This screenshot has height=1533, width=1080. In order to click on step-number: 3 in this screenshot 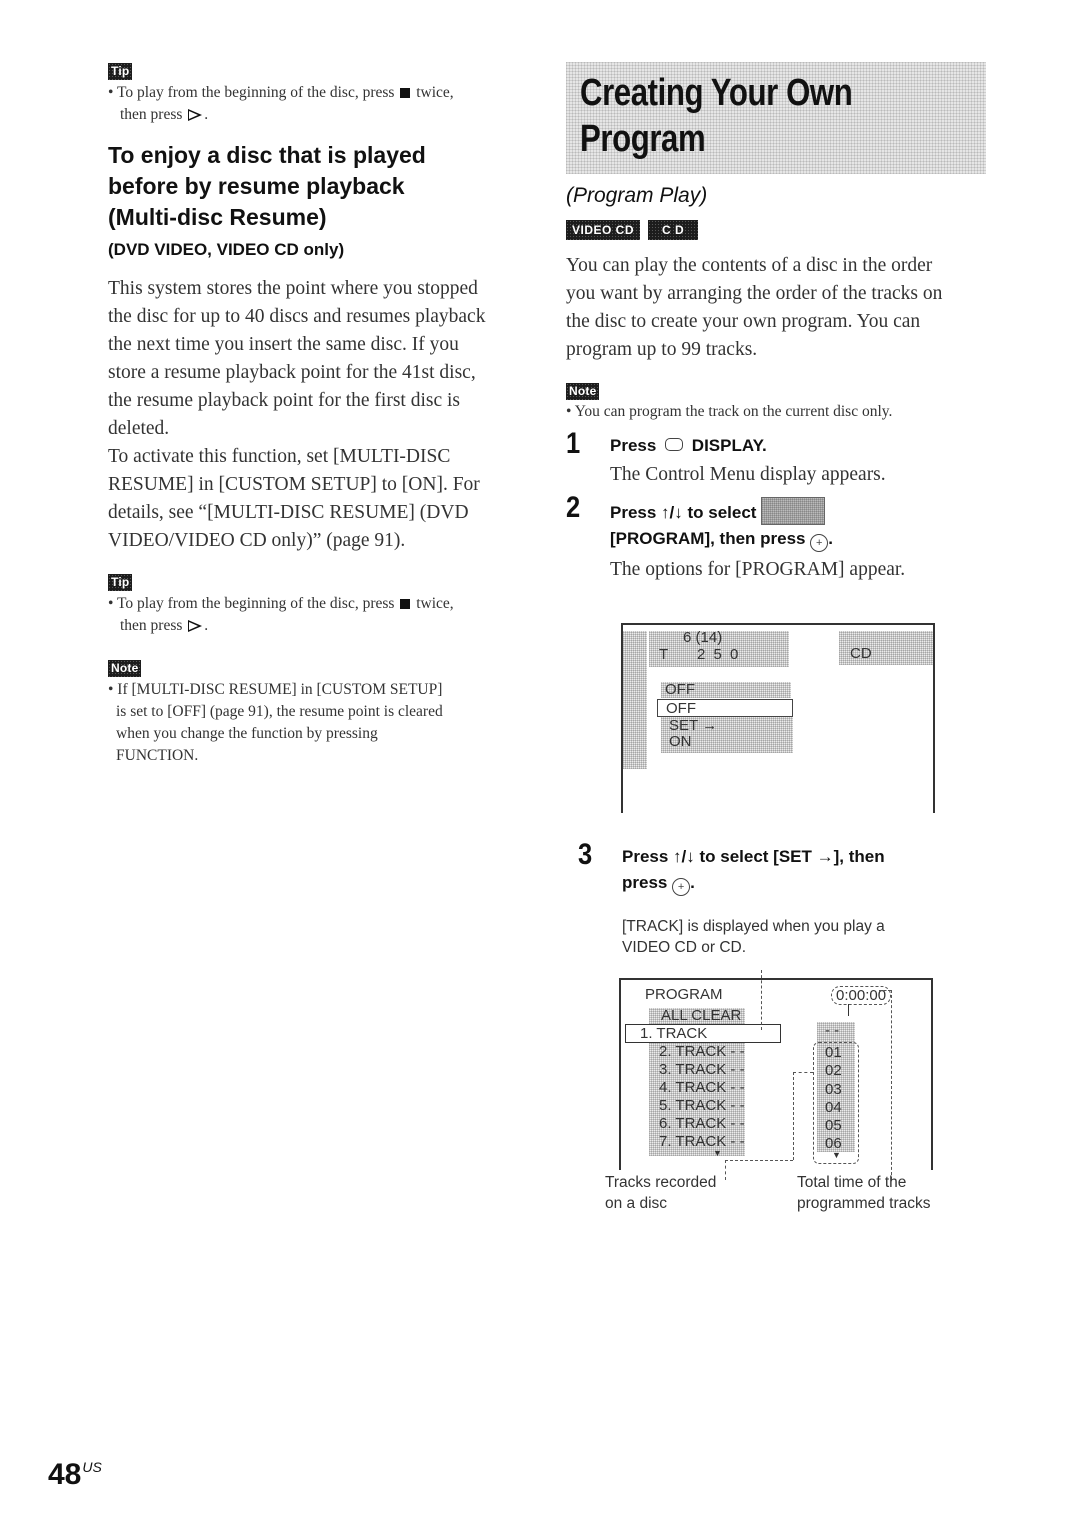, I will do `click(585, 854)`.